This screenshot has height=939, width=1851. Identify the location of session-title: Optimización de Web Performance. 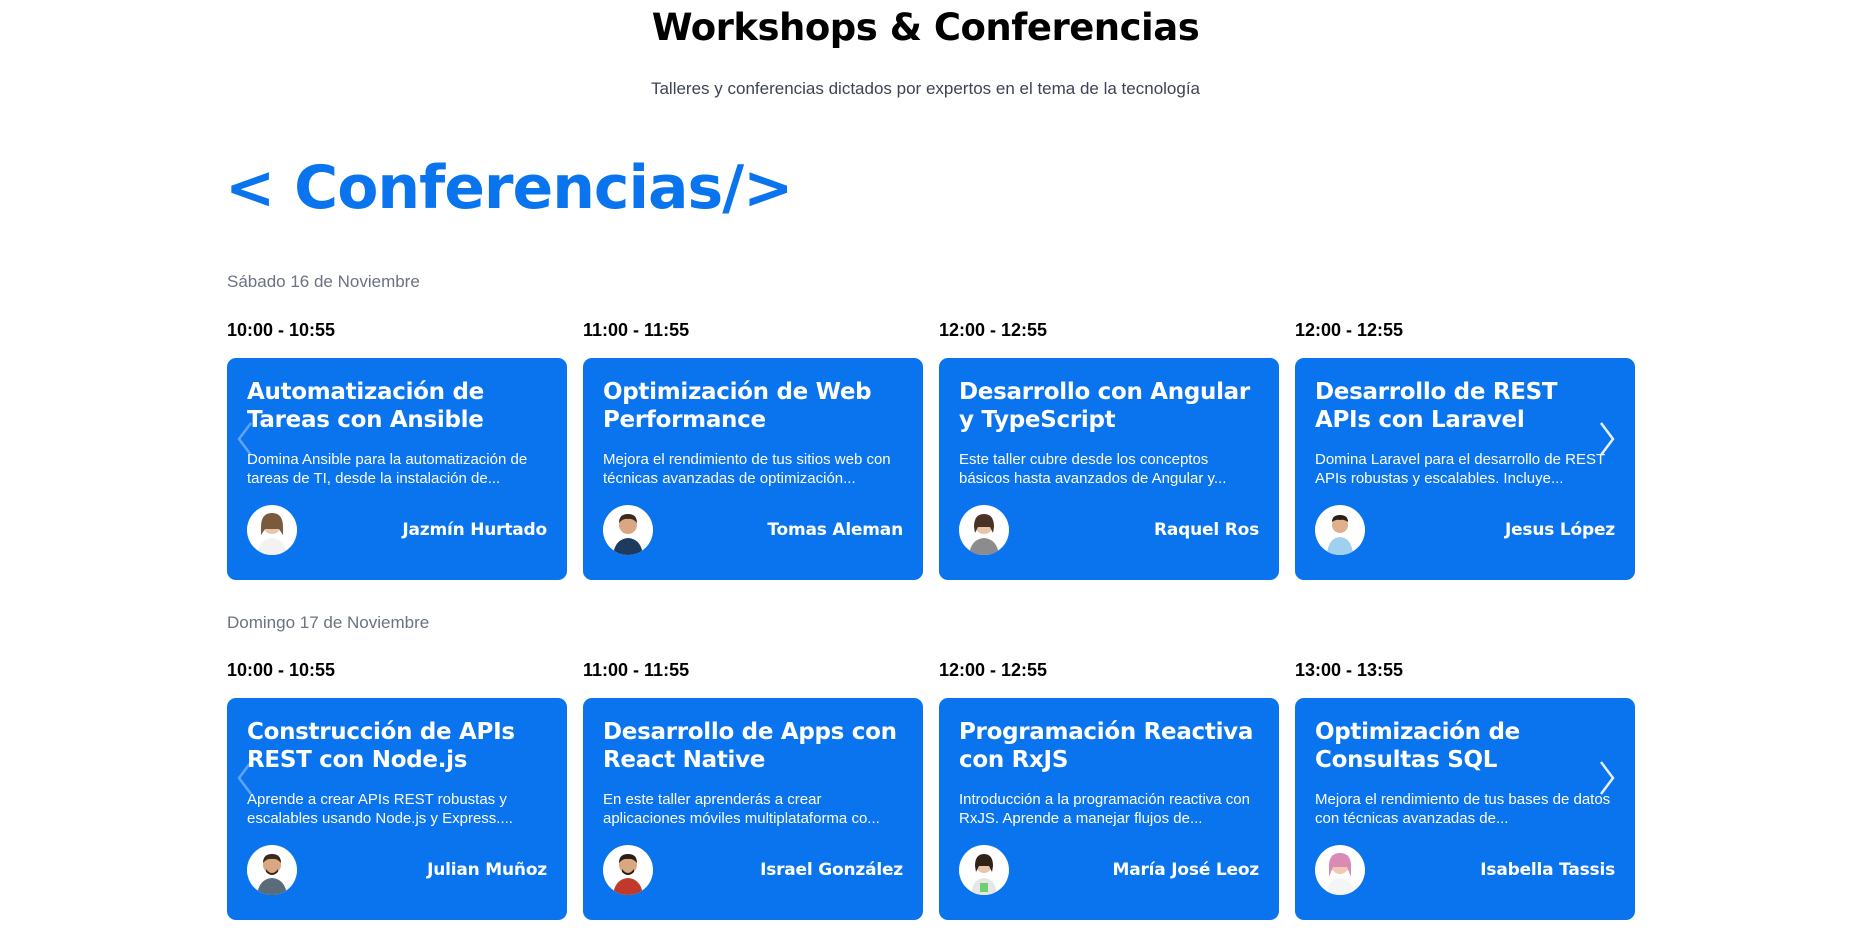
(737, 406).